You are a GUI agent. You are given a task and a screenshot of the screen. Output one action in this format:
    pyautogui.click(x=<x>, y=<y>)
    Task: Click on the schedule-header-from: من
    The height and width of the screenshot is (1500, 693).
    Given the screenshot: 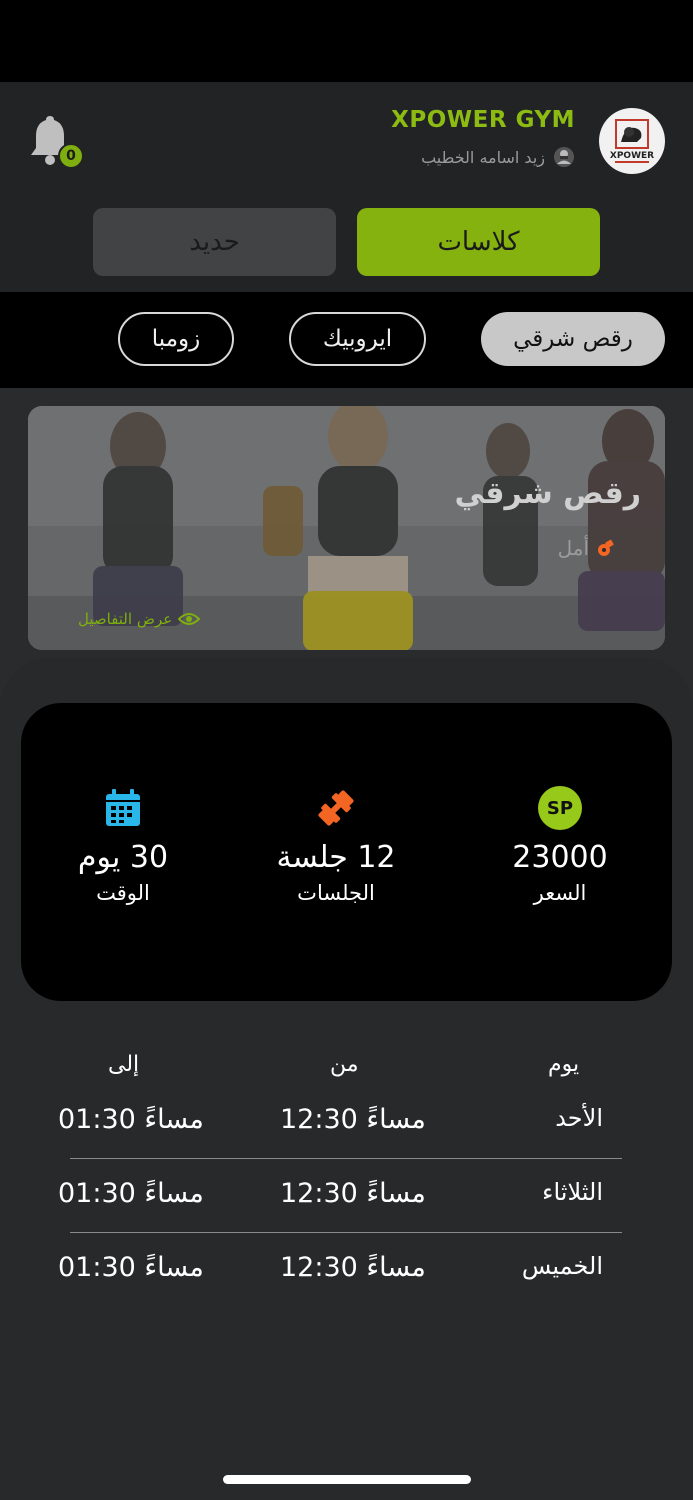 What is the action you would take?
    pyautogui.click(x=344, y=1064)
    